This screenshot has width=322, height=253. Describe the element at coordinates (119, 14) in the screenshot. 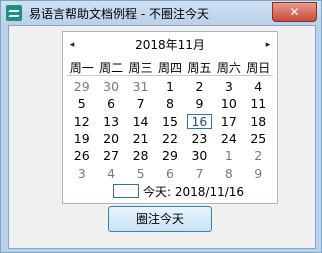

I see `window-title: 易语言帮助文档例程 - 不圈注今天` at that location.